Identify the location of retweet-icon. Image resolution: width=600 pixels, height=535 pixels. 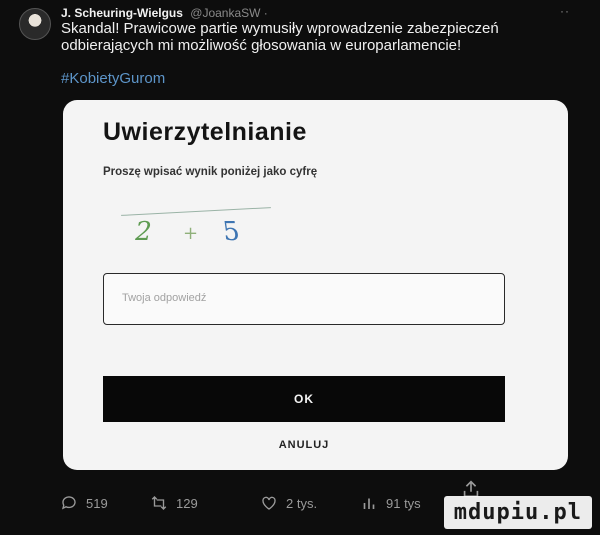
(159, 503).